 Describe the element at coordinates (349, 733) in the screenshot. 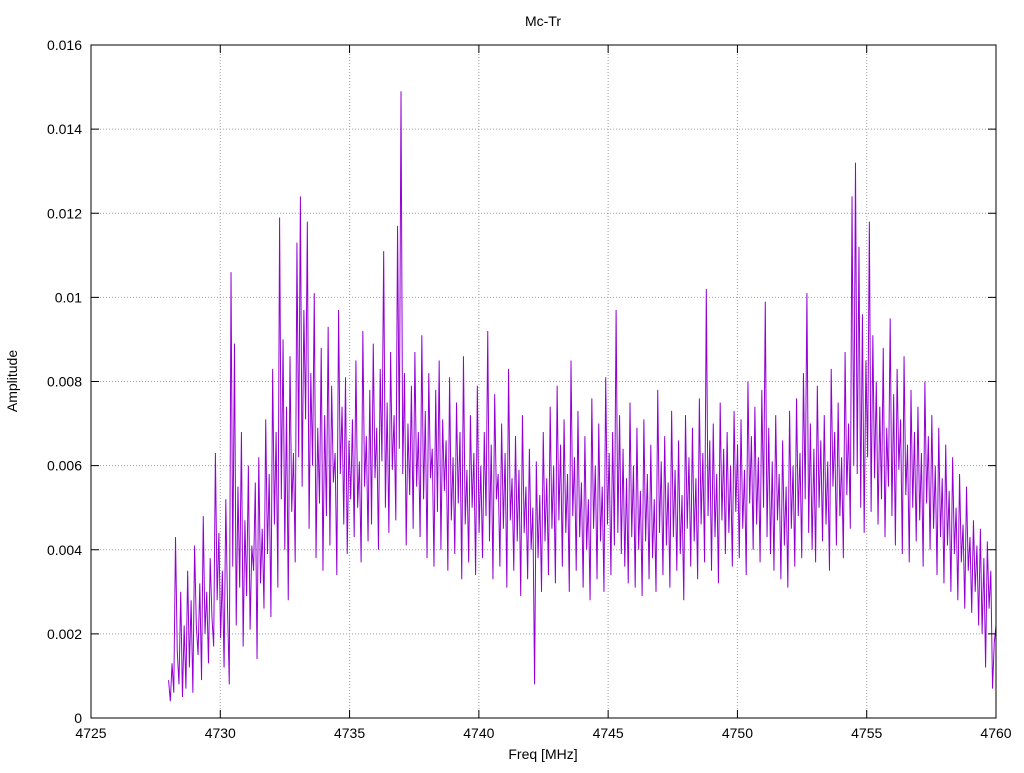

I see `x-tick-label: 4735` at that location.